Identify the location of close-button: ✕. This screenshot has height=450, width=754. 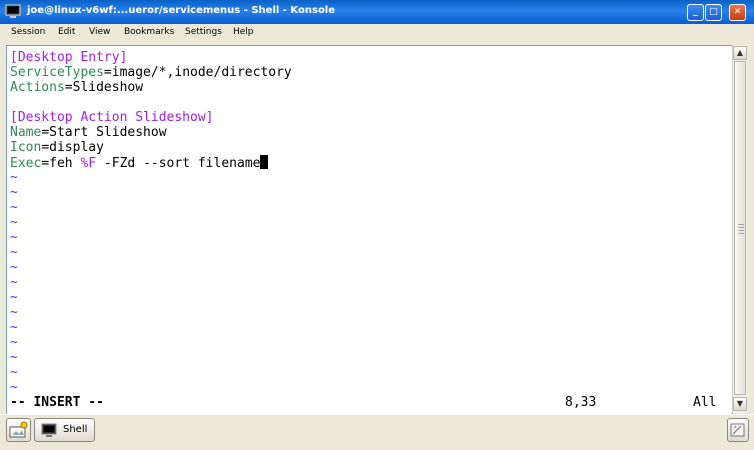
(737, 12).